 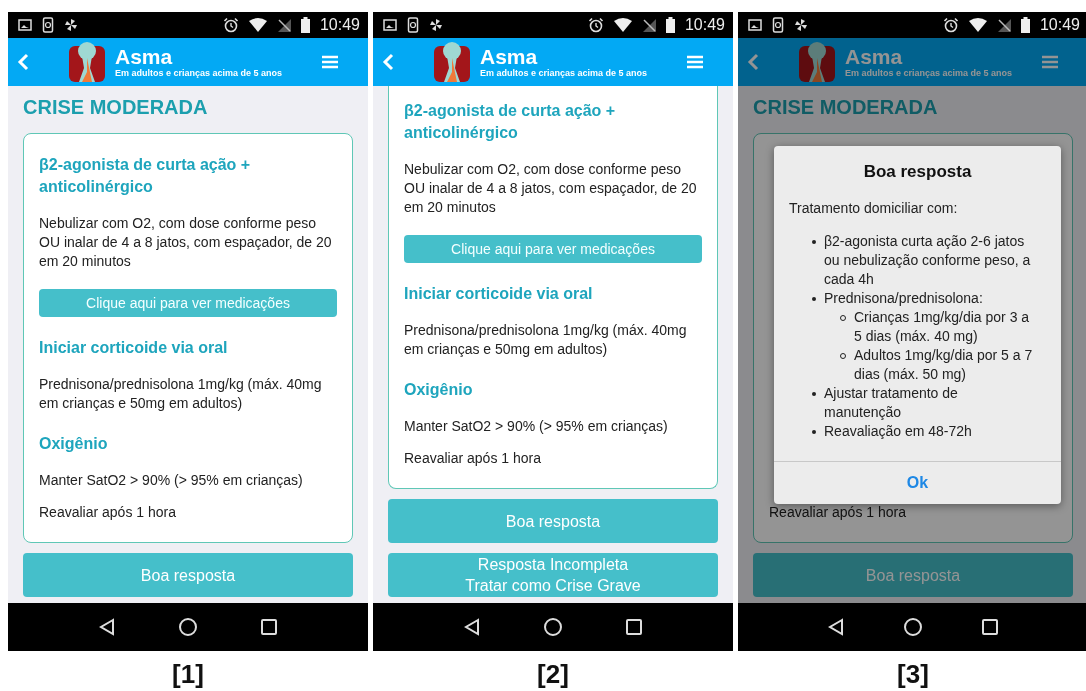 I want to click on list-item: Adultos 1mg/kg/dia por 5 a 7 dias (máx. 50 mg), so click(x=944, y=365).